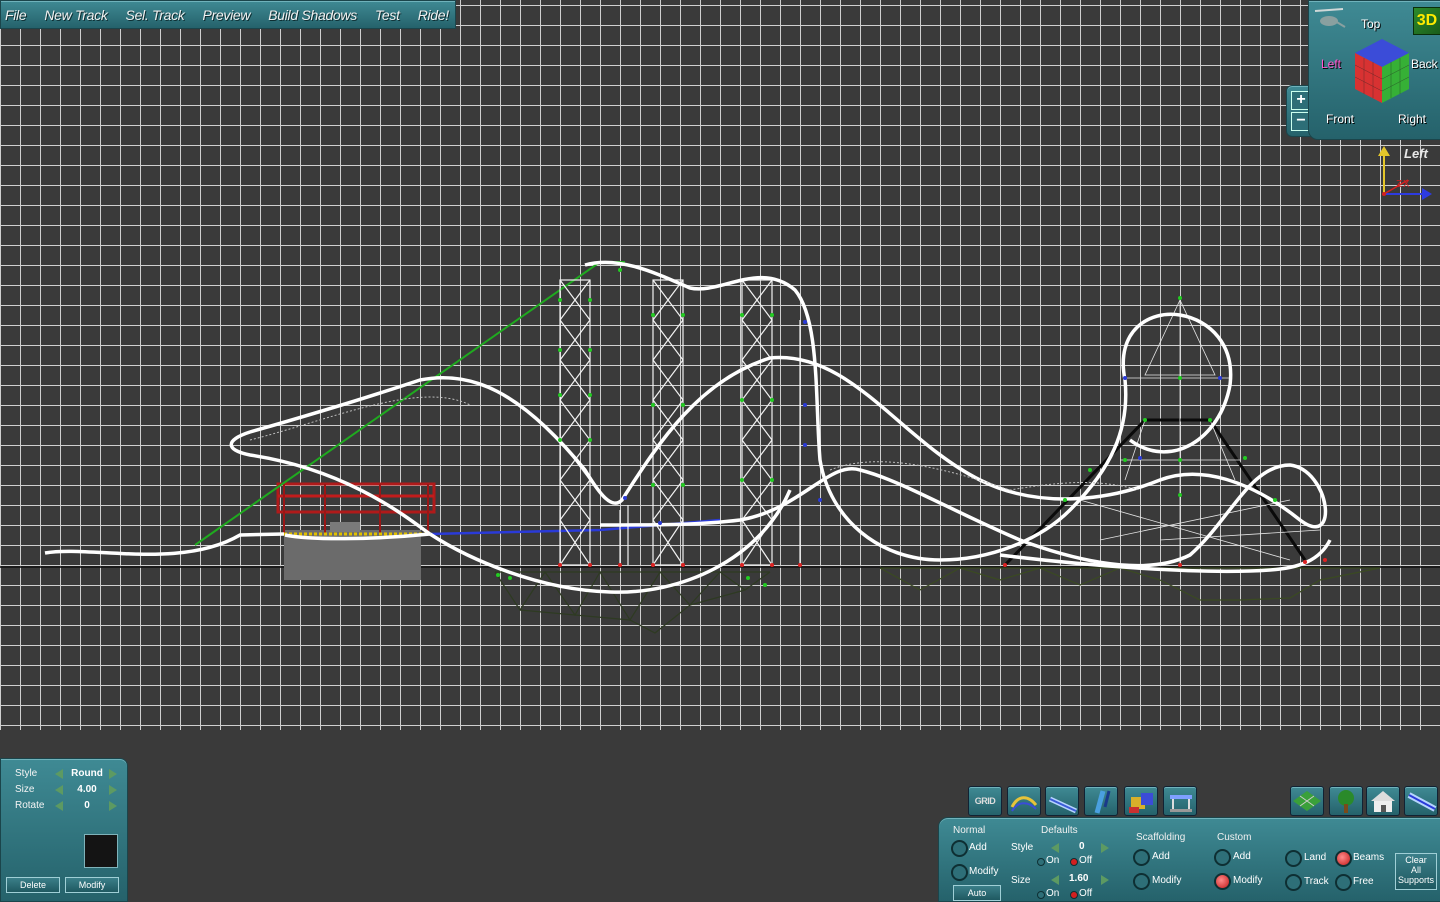 This screenshot has height=902, width=1440. Describe the element at coordinates (1021, 880) in the screenshot. I see `defaults-size-label: Size` at that location.